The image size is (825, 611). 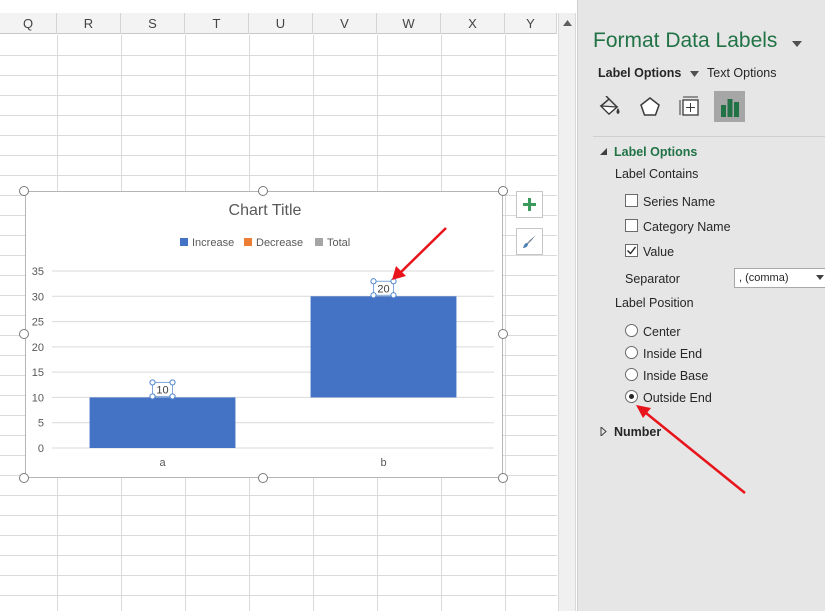 I want to click on section-title: Number, so click(x=638, y=432).